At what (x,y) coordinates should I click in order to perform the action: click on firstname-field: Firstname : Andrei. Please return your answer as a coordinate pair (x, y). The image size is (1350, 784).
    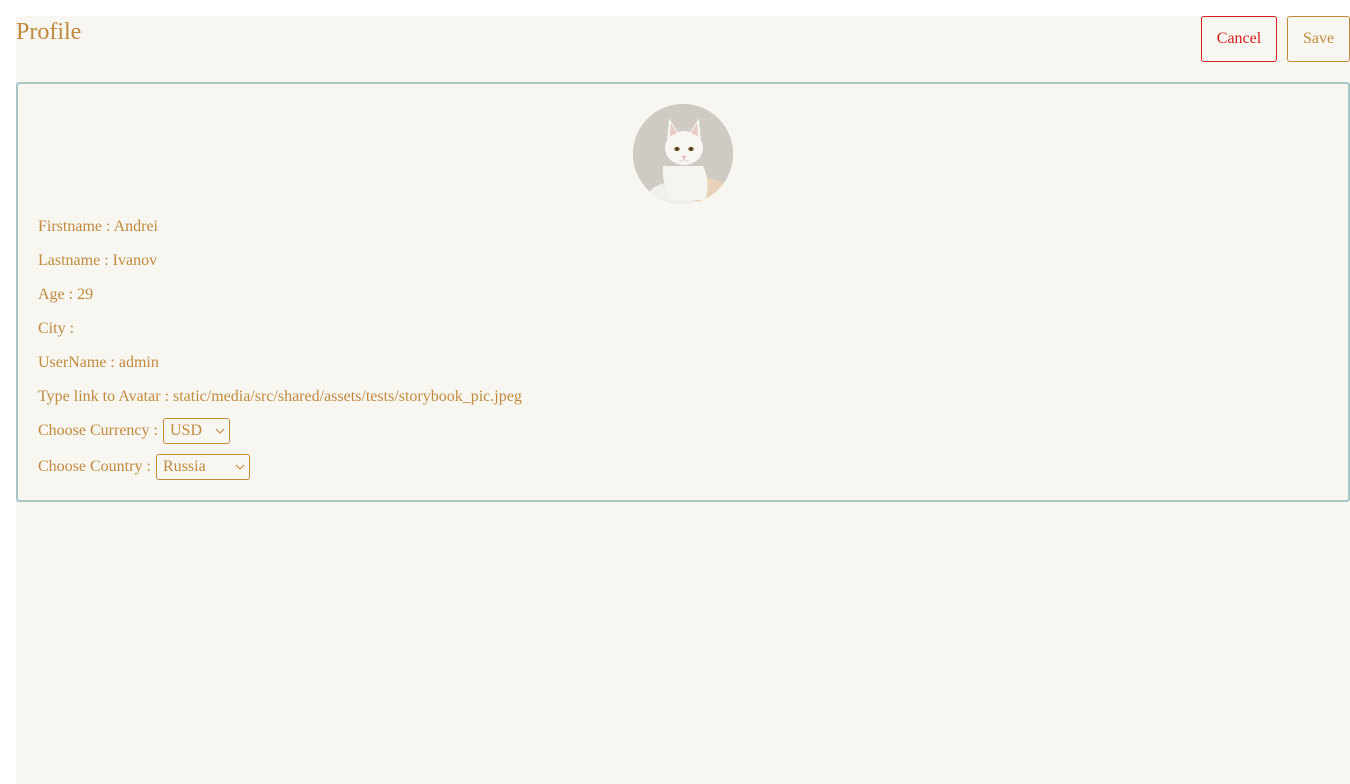
    Looking at the image, I should click on (98, 227).